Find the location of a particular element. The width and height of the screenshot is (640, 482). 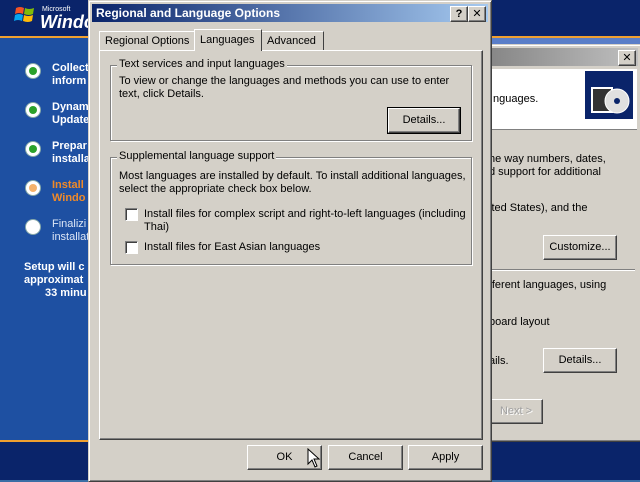

east-asian-checkbox is located at coordinates (131, 247).